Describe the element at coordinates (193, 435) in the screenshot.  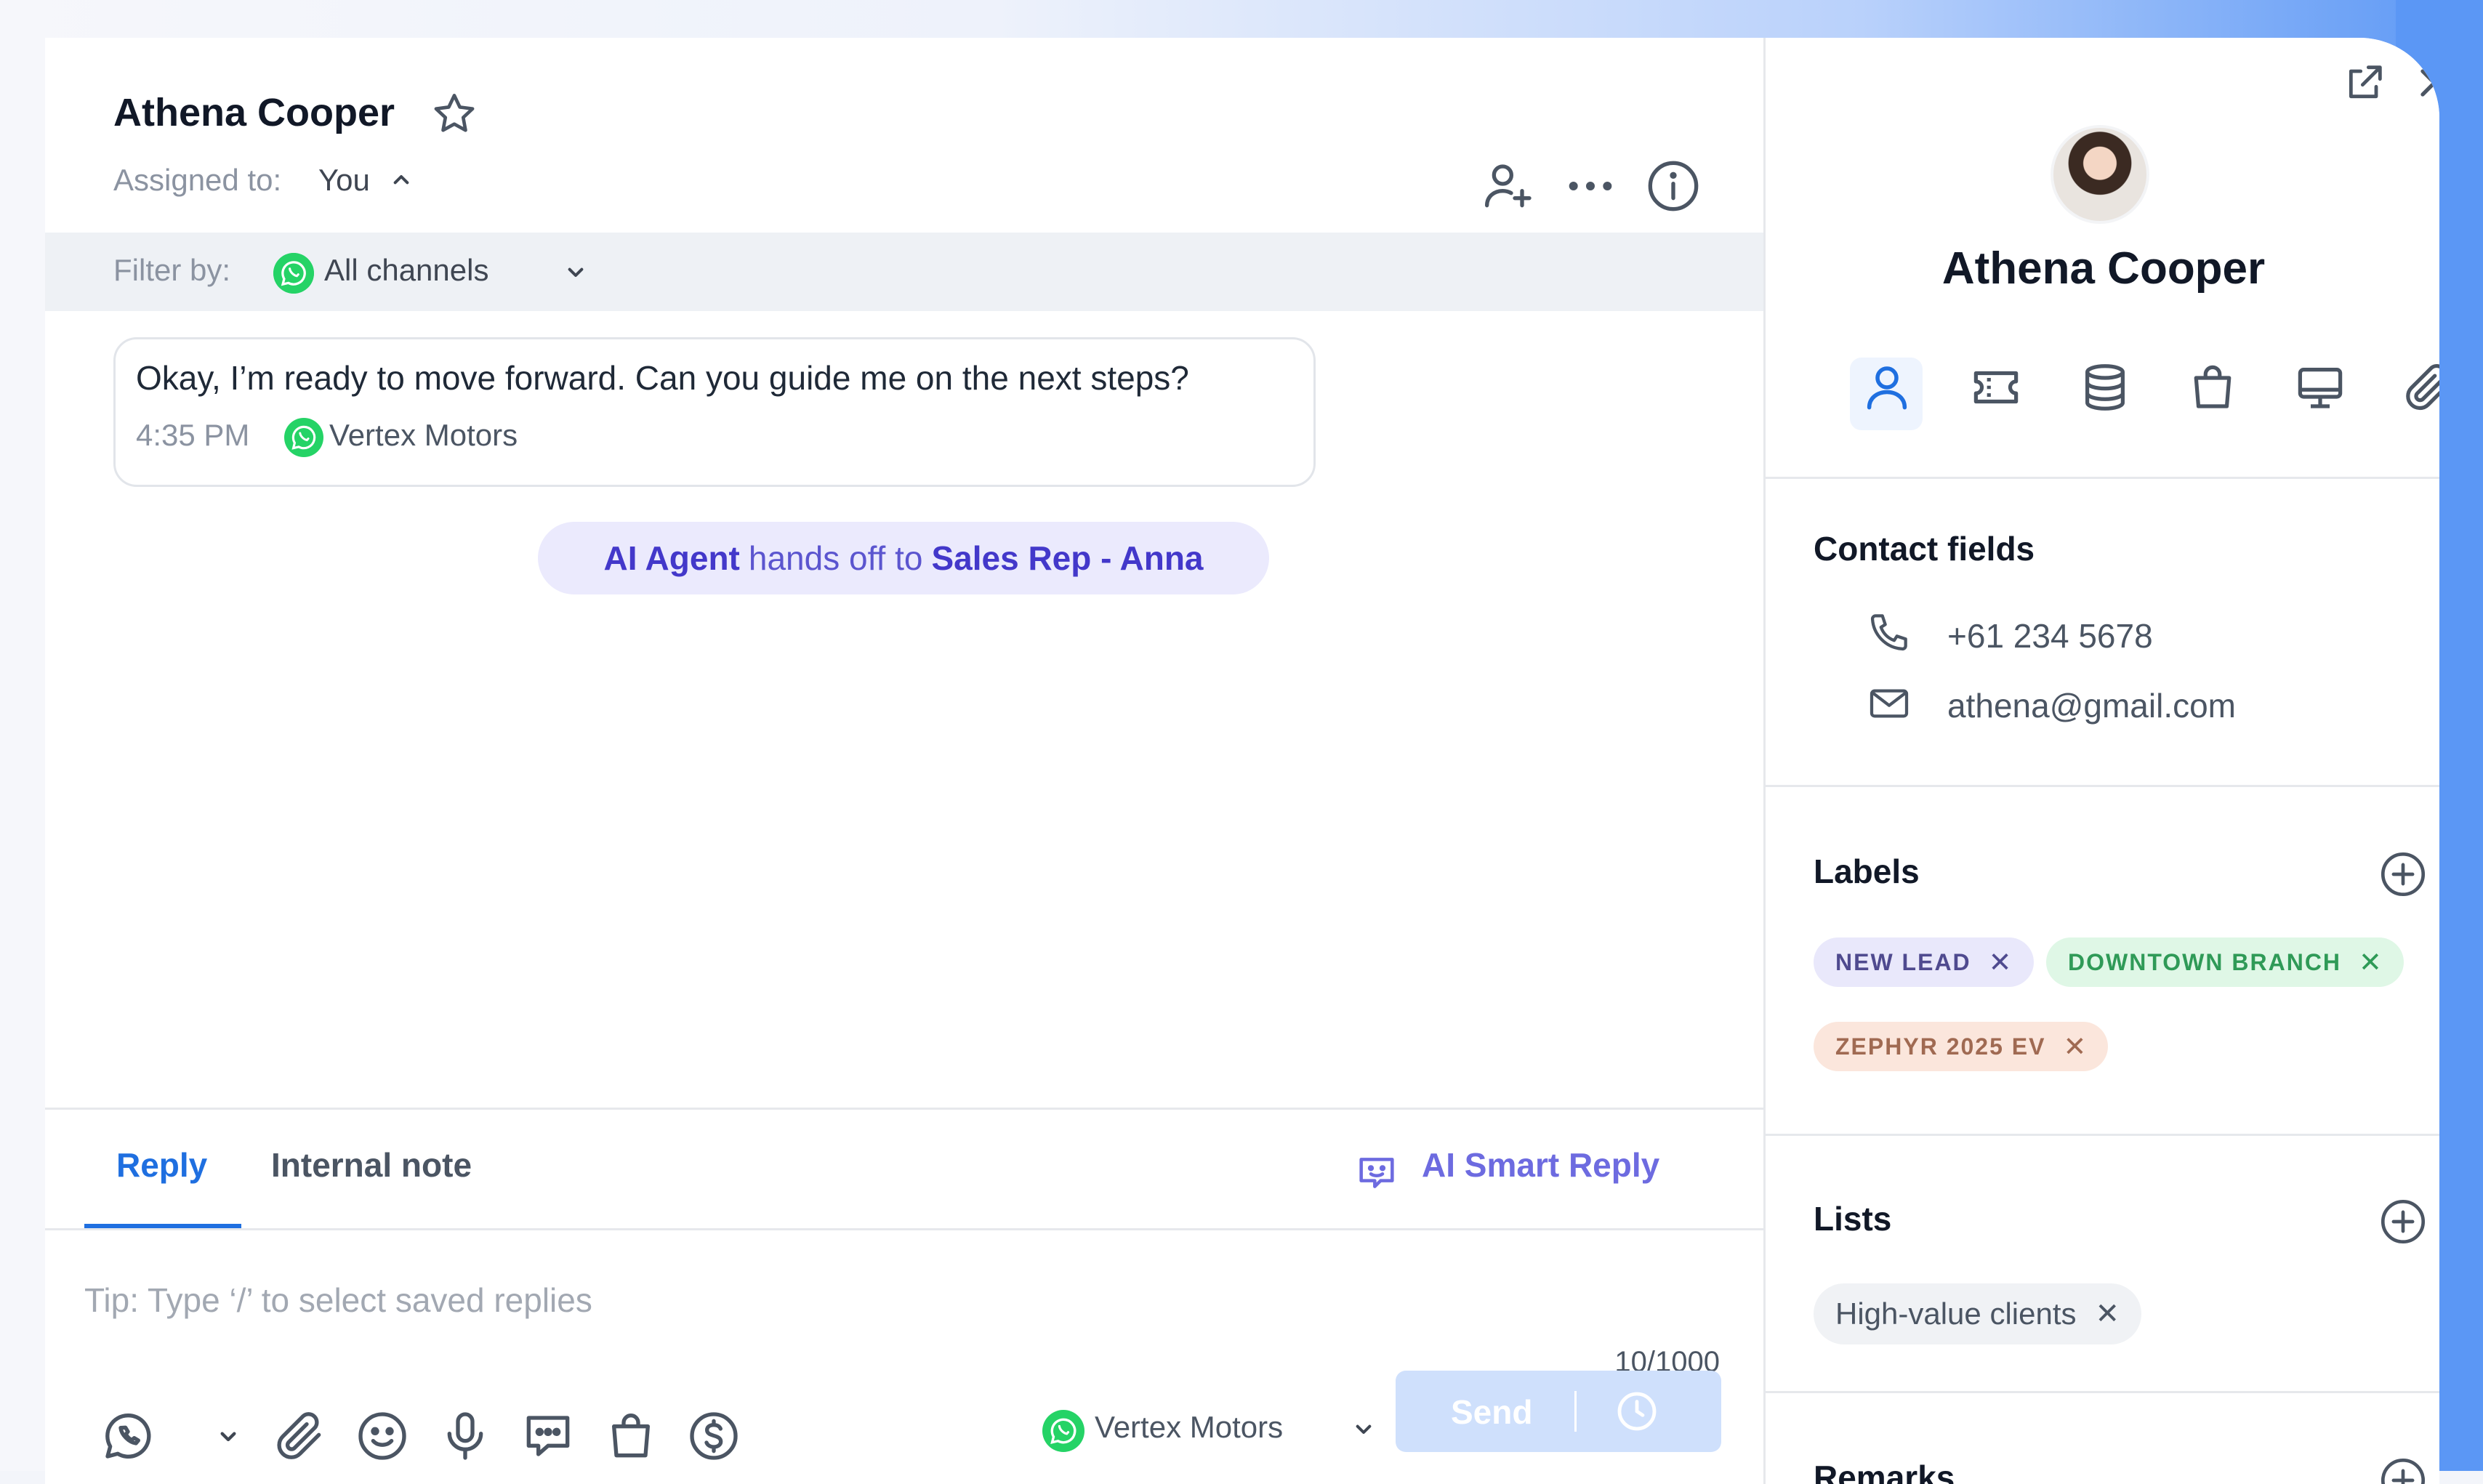
I see `message-time: 4:35 PM` at that location.